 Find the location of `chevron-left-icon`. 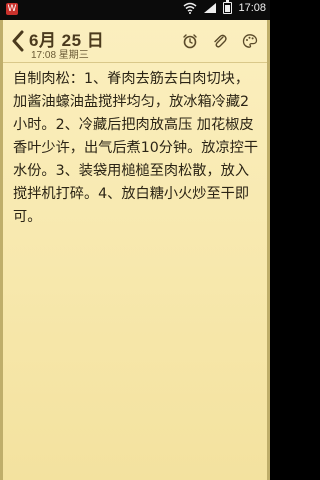

chevron-left-icon is located at coordinates (18, 41).